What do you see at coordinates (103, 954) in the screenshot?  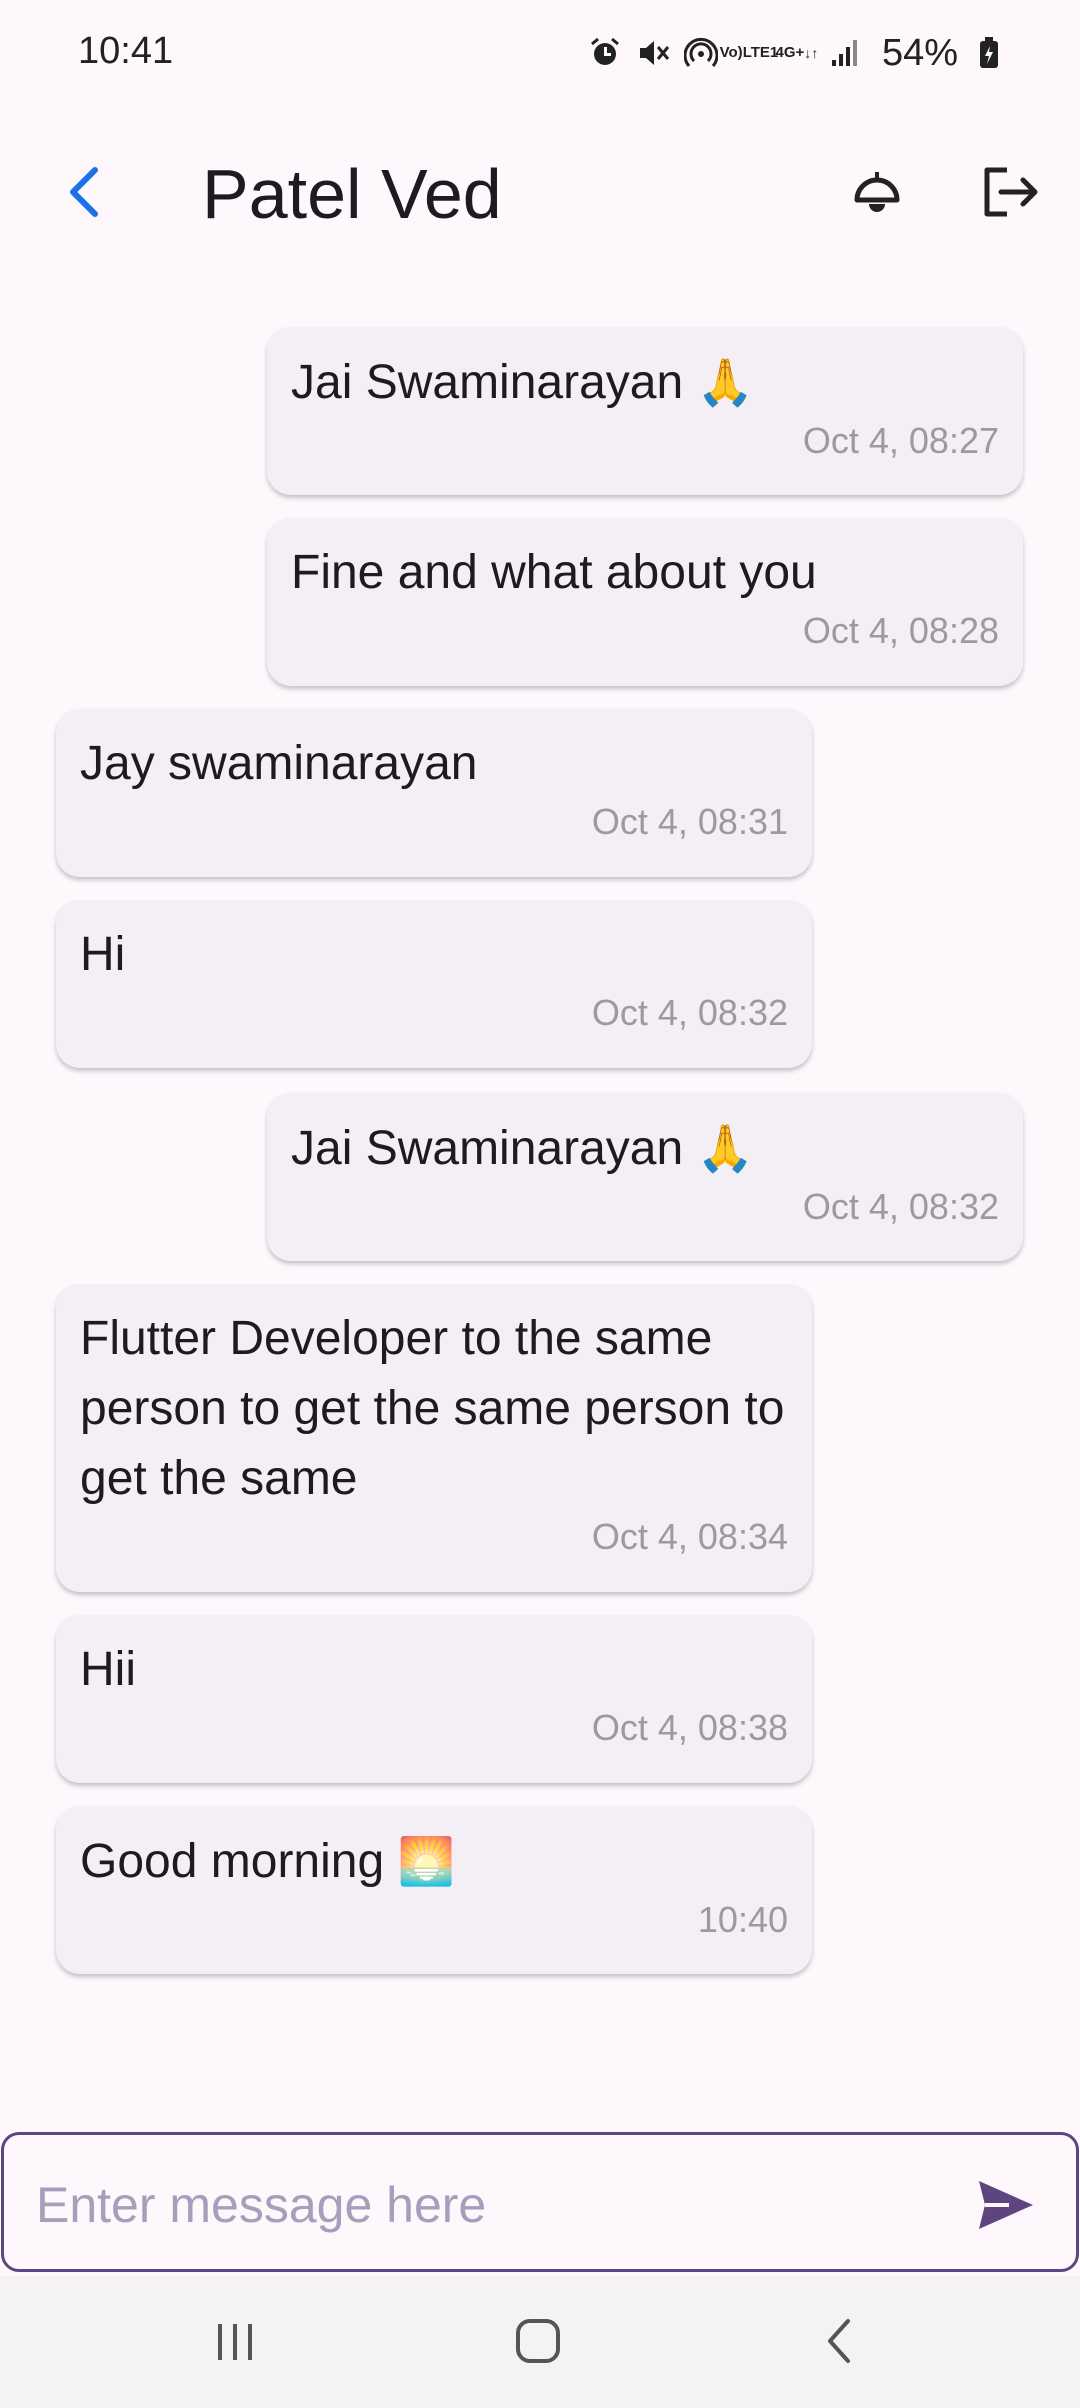 I see `message-text: Hi` at bounding box center [103, 954].